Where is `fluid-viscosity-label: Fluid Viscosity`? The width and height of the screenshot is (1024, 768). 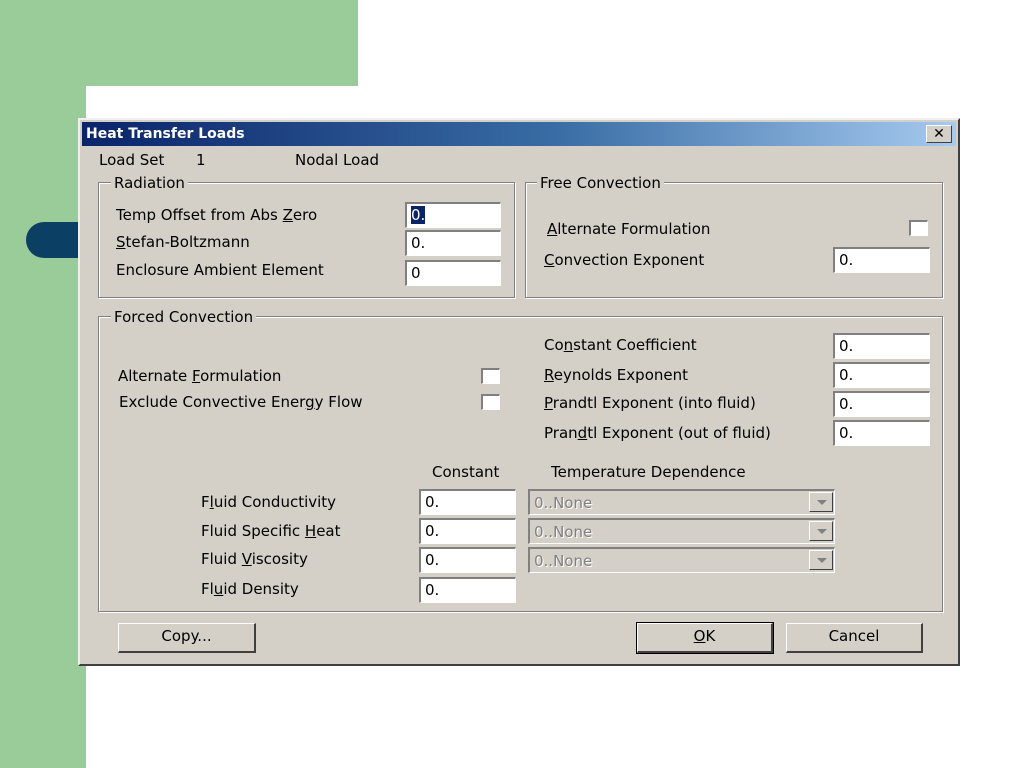
fluid-viscosity-label: Fluid Viscosity is located at coordinates (254, 559).